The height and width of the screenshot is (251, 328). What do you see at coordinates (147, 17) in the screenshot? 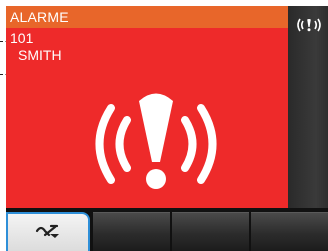
I see `alarm-header: ALARME` at bounding box center [147, 17].